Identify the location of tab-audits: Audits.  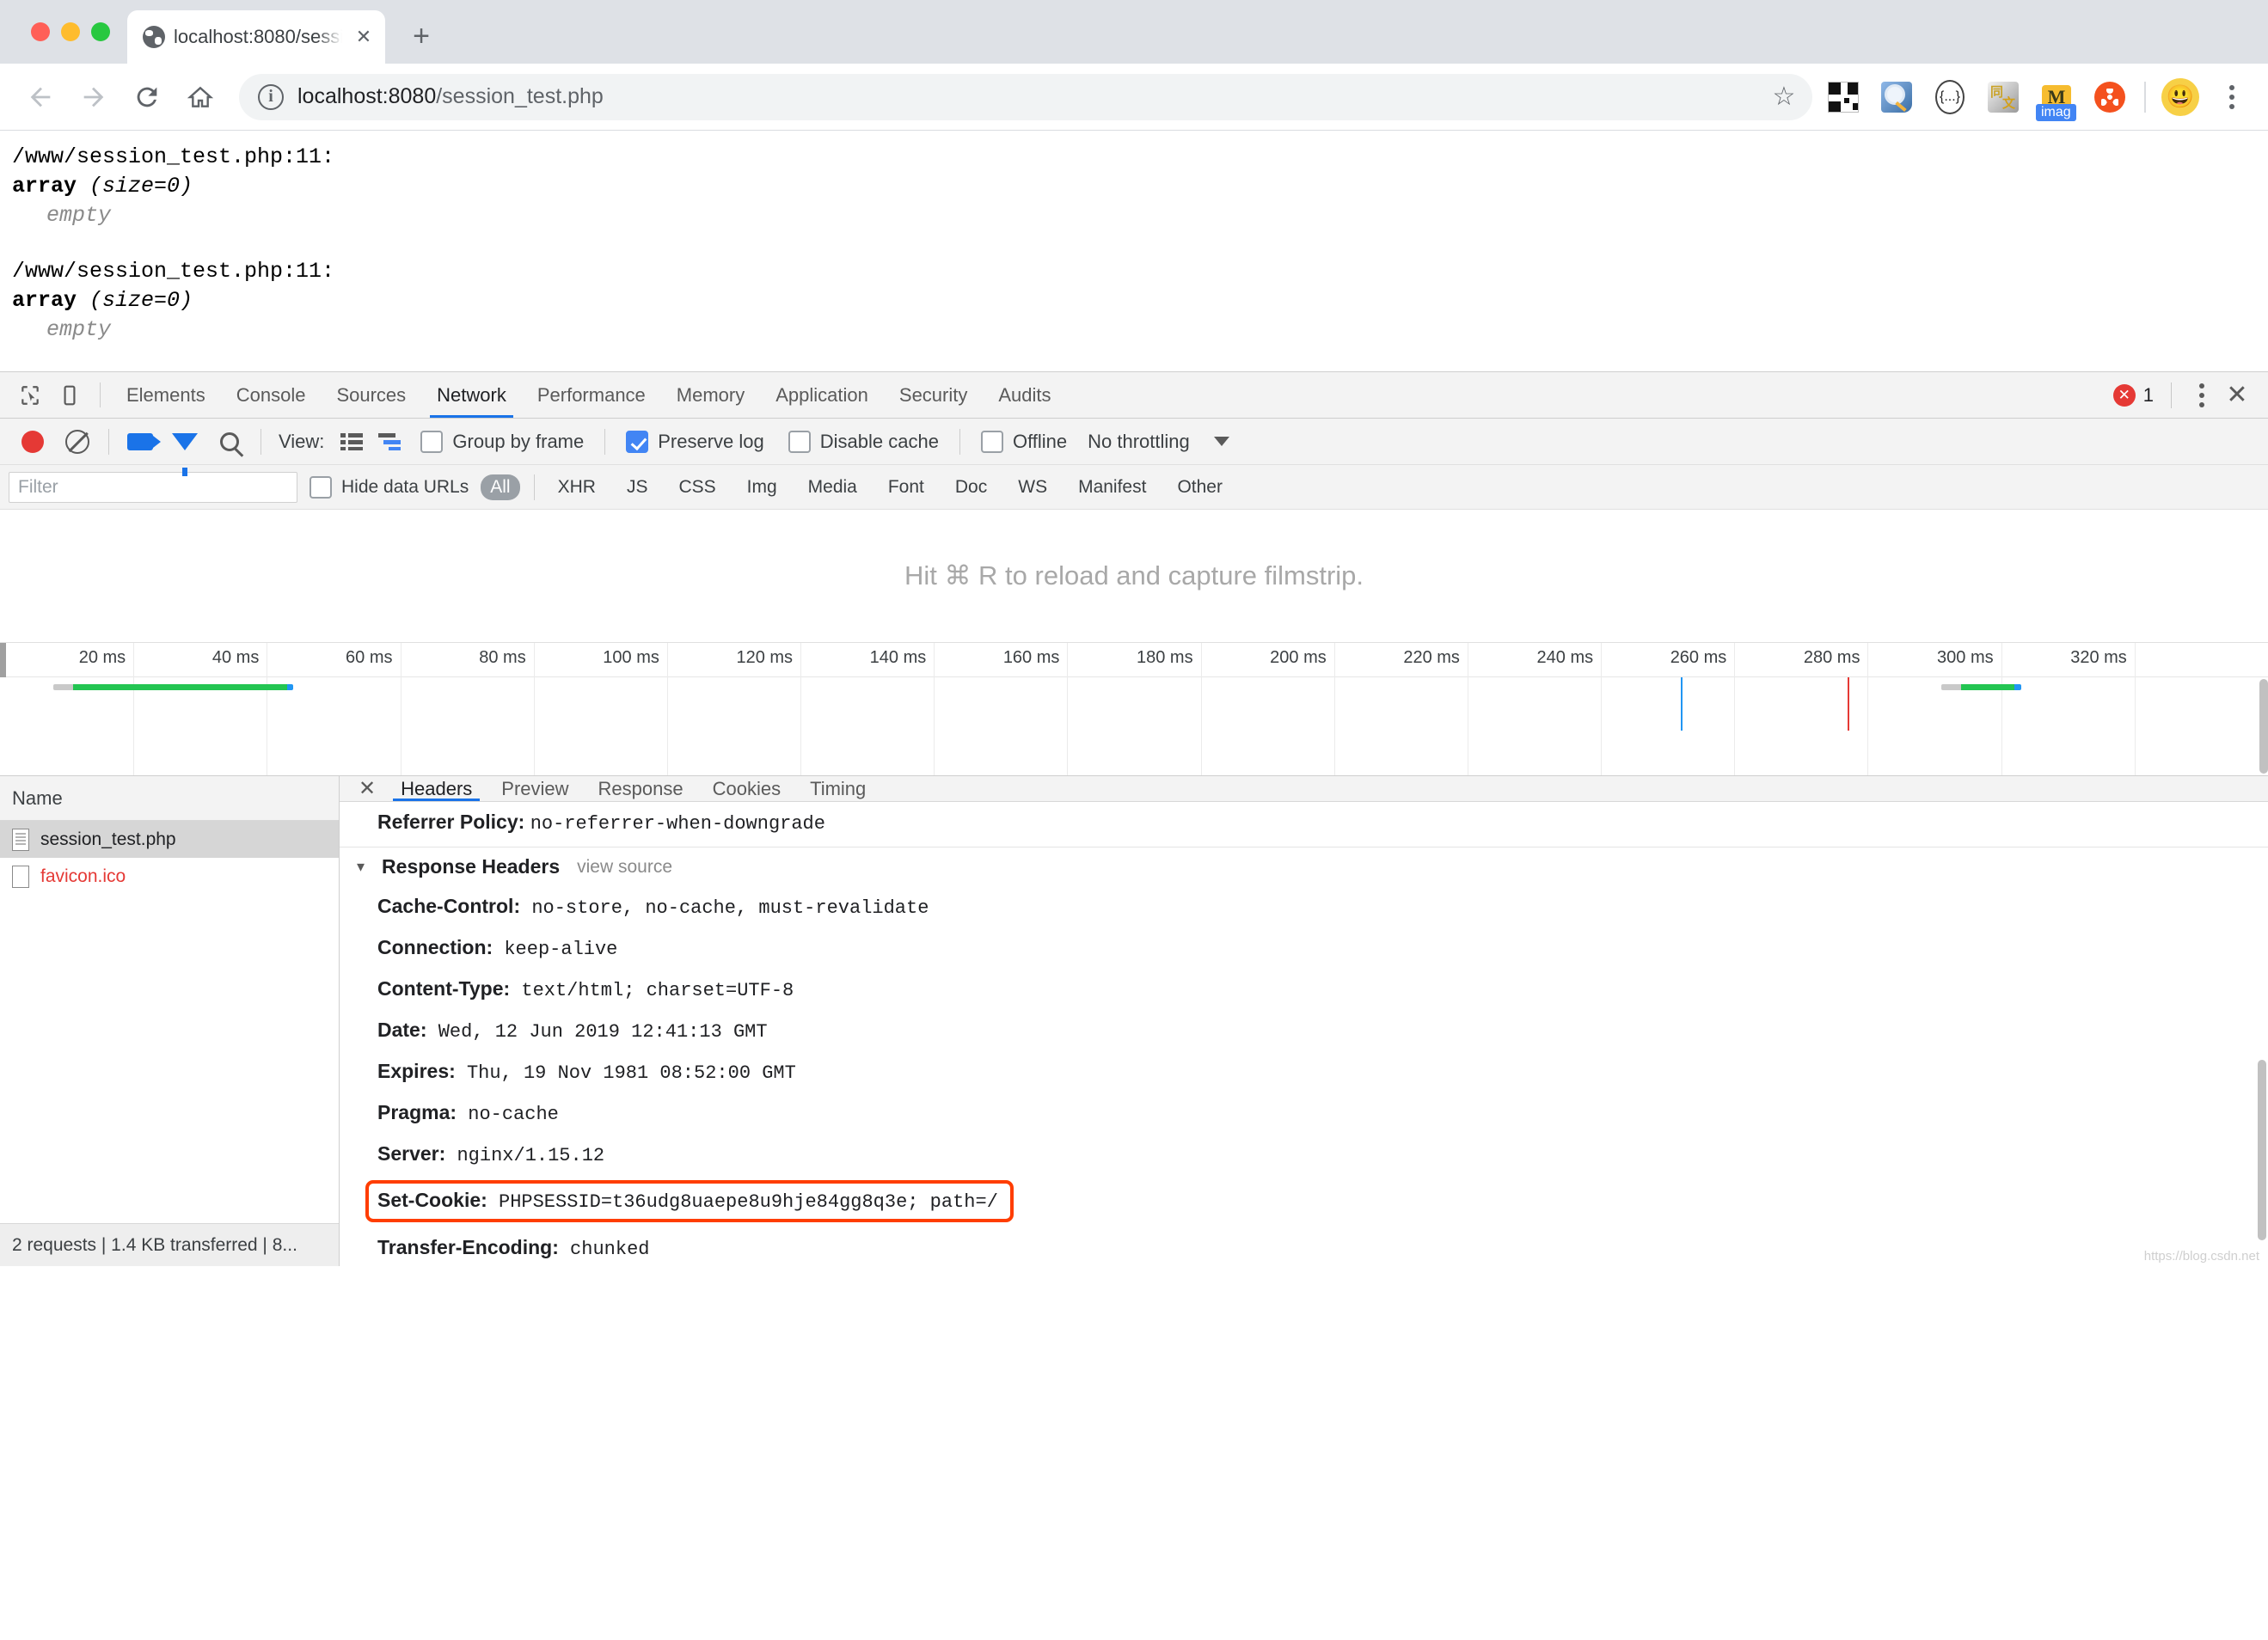
(1024, 395).